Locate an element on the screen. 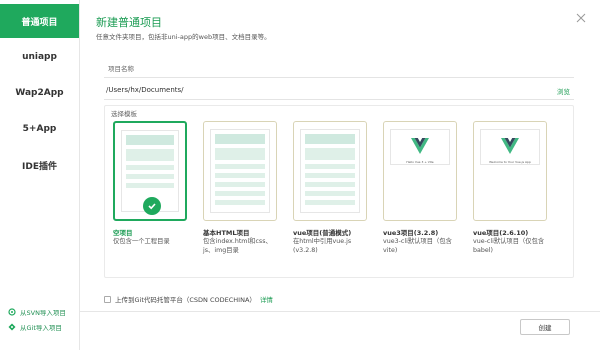 This screenshot has height=350, width=600. template-desc: 在html中引用vue.js (v3.2.8) is located at coordinates (322, 246).